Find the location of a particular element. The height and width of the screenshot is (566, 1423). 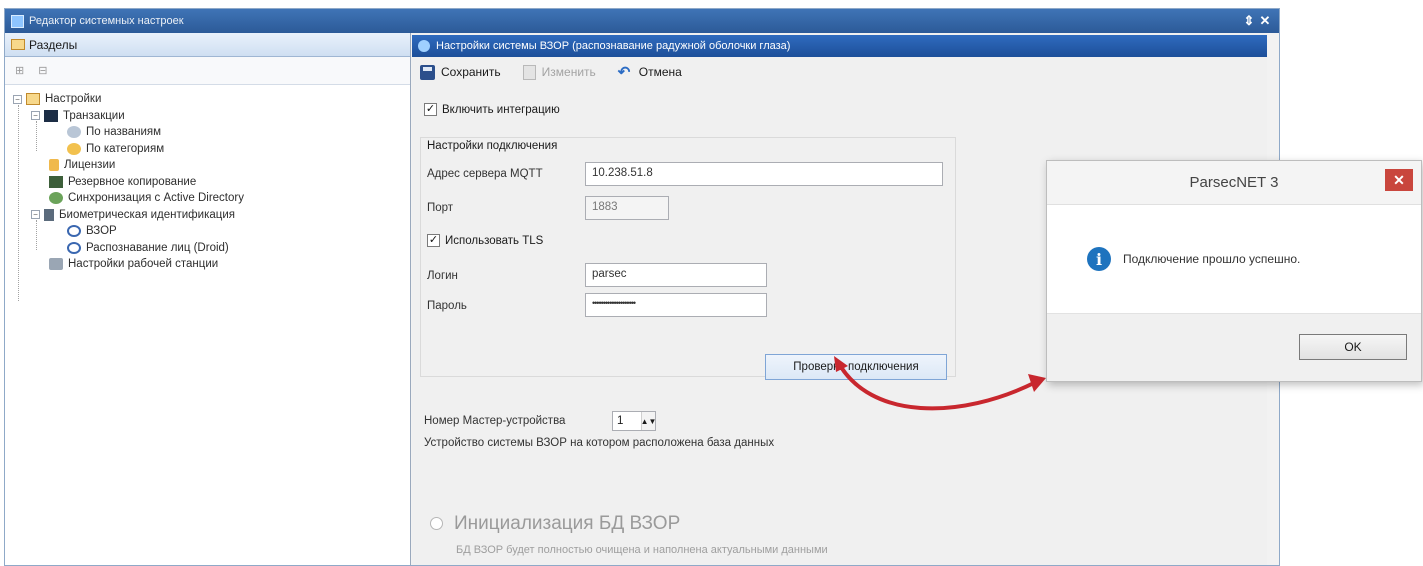

tree-item-licenses: Лицензии is located at coordinates (211, 165).